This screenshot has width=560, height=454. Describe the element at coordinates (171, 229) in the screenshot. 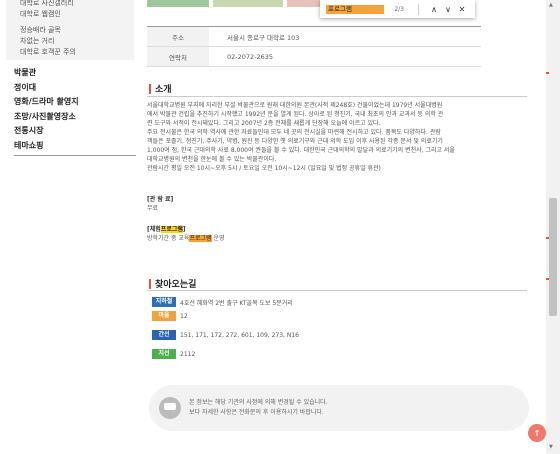

I see `search-highlight: 프로그램` at that location.